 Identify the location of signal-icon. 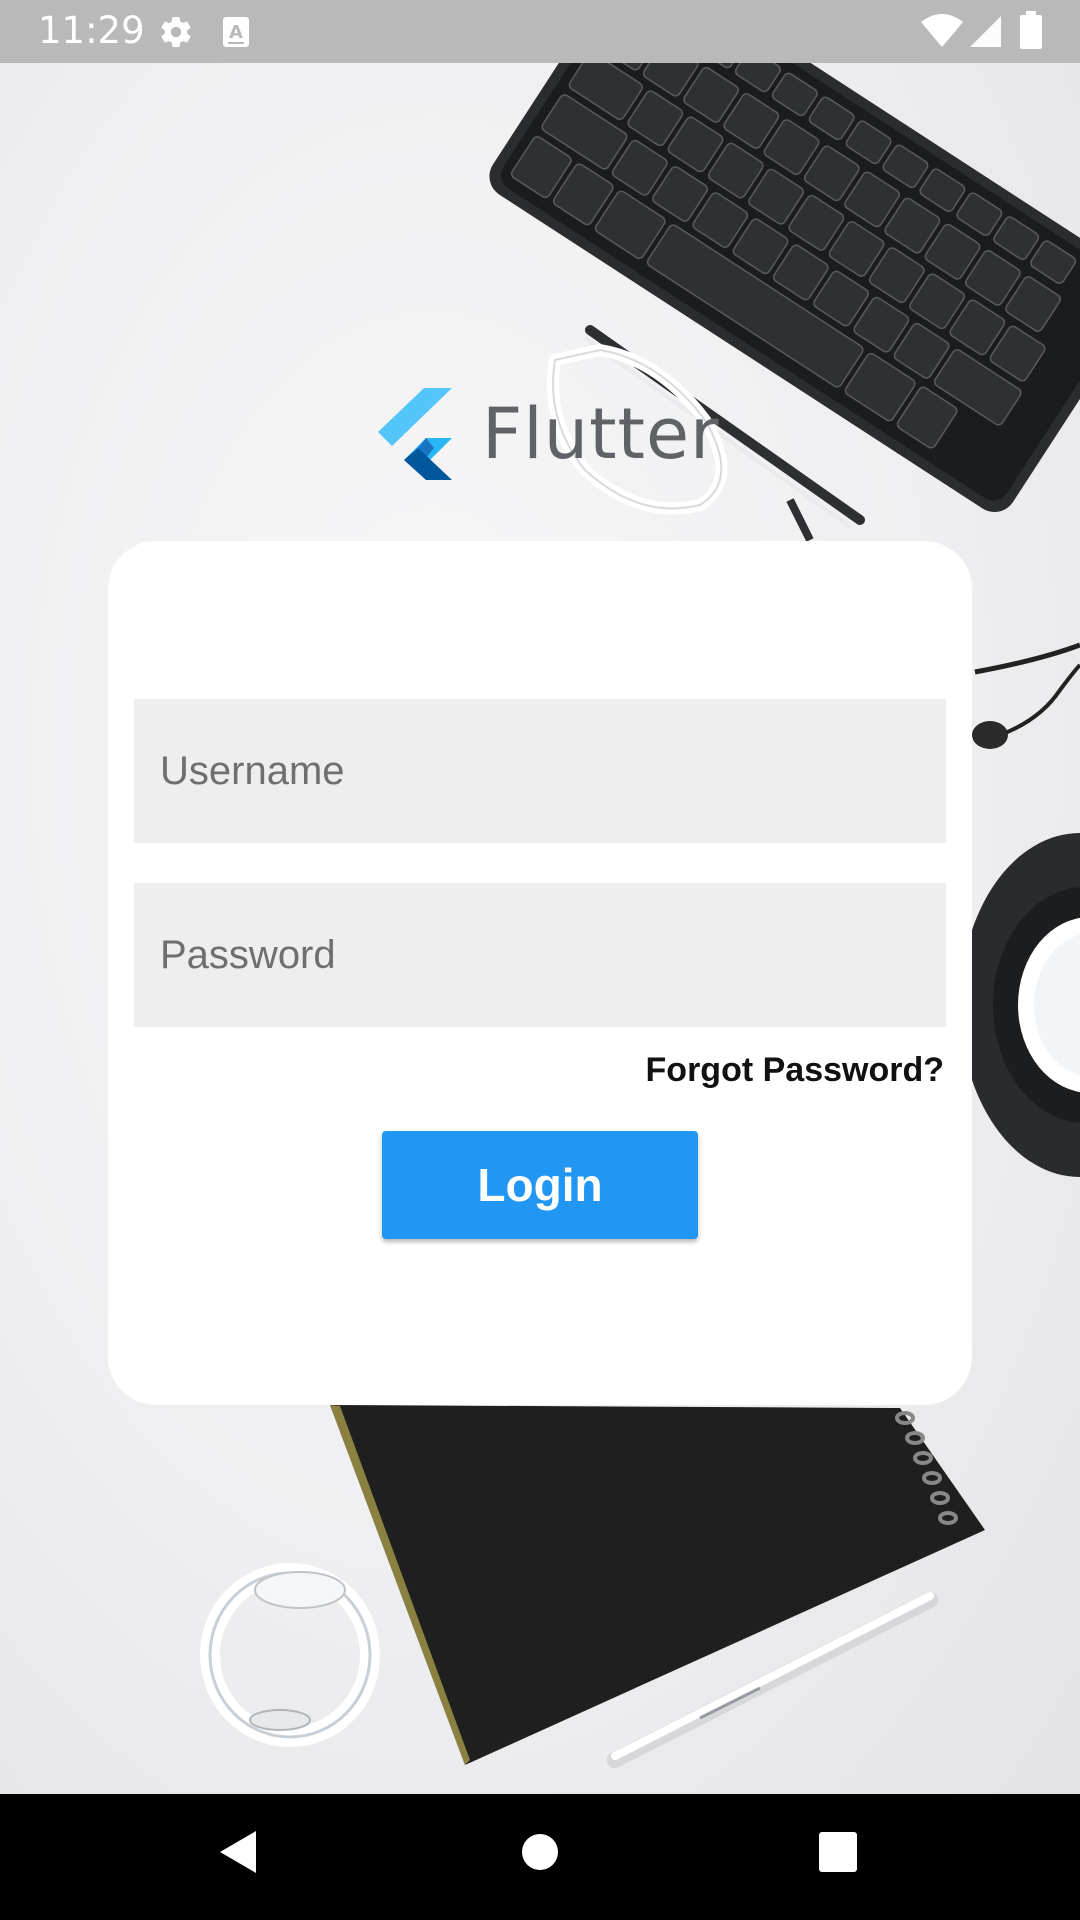
(985, 31).